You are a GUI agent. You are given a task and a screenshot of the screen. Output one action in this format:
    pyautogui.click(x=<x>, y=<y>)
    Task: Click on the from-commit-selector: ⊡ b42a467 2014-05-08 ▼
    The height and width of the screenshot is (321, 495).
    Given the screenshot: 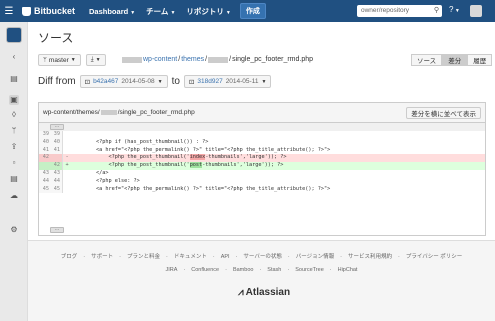 What is the action you would take?
    pyautogui.click(x=123, y=81)
    